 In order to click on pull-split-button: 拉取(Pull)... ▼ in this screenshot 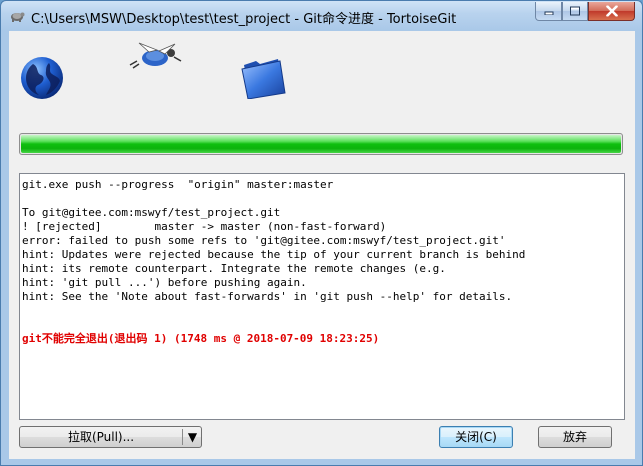, I will do `click(110, 437)`.